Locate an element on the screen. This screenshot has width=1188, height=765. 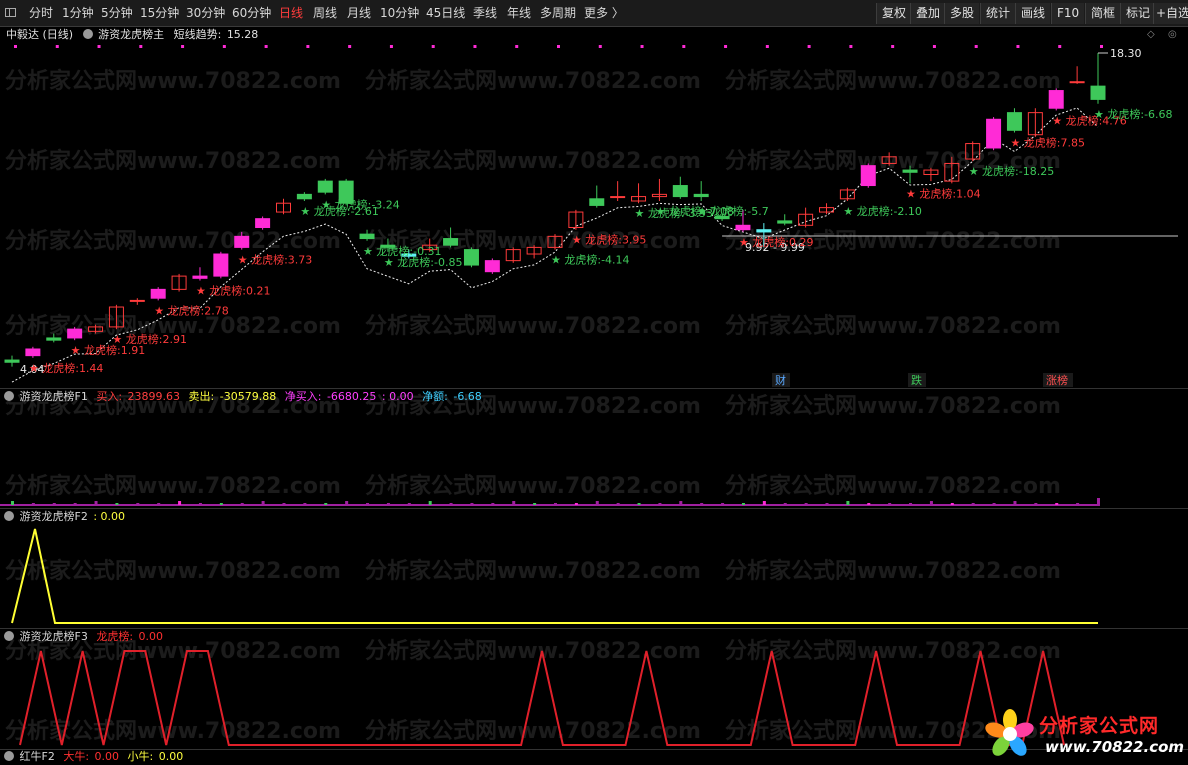
overlay-button: 叠加 is located at coordinates (928, 13).